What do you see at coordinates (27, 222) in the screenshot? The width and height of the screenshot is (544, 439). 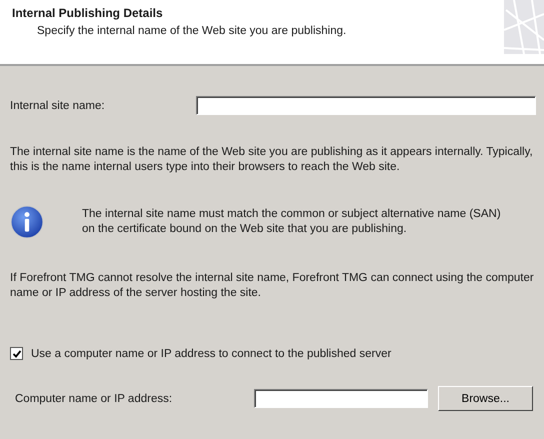 I see `info-icon` at bounding box center [27, 222].